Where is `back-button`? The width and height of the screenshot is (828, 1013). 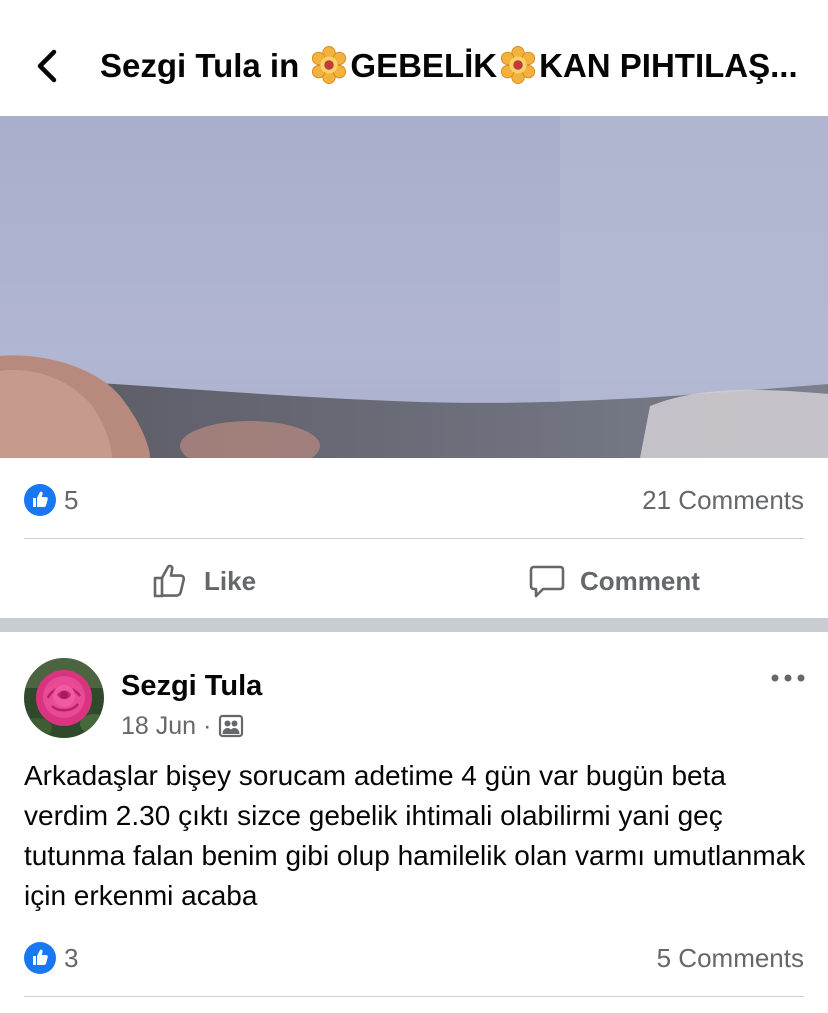
back-button is located at coordinates (48, 66).